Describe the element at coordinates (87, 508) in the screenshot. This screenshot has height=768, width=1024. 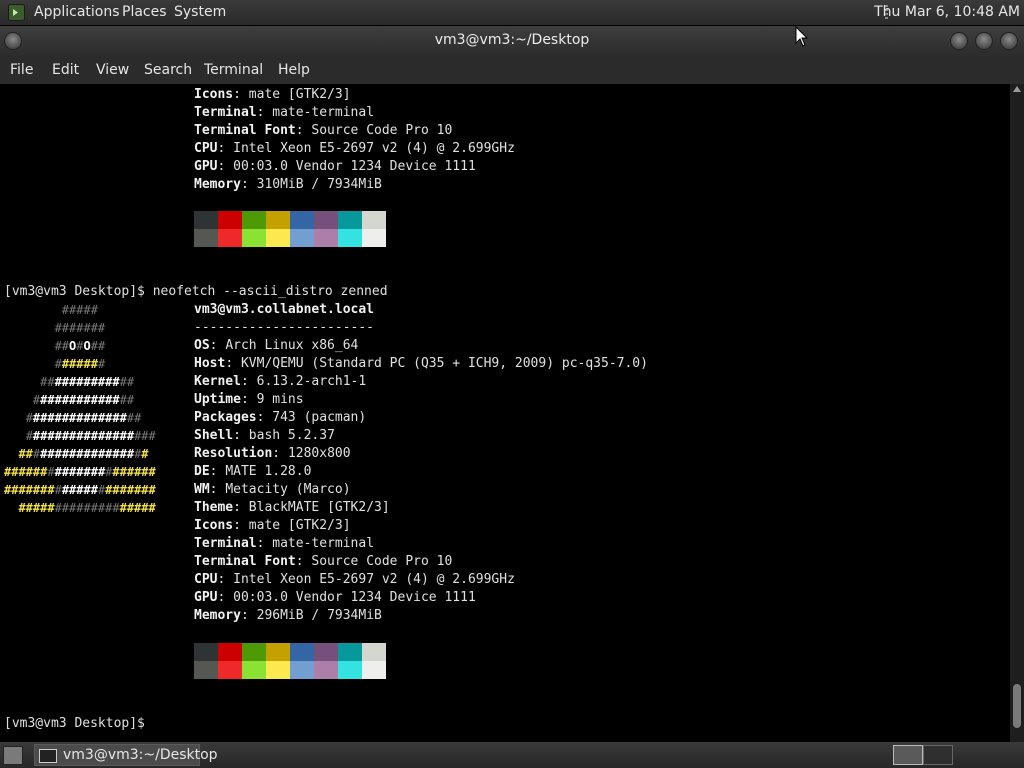
I see `ascii-line: ###################` at that location.